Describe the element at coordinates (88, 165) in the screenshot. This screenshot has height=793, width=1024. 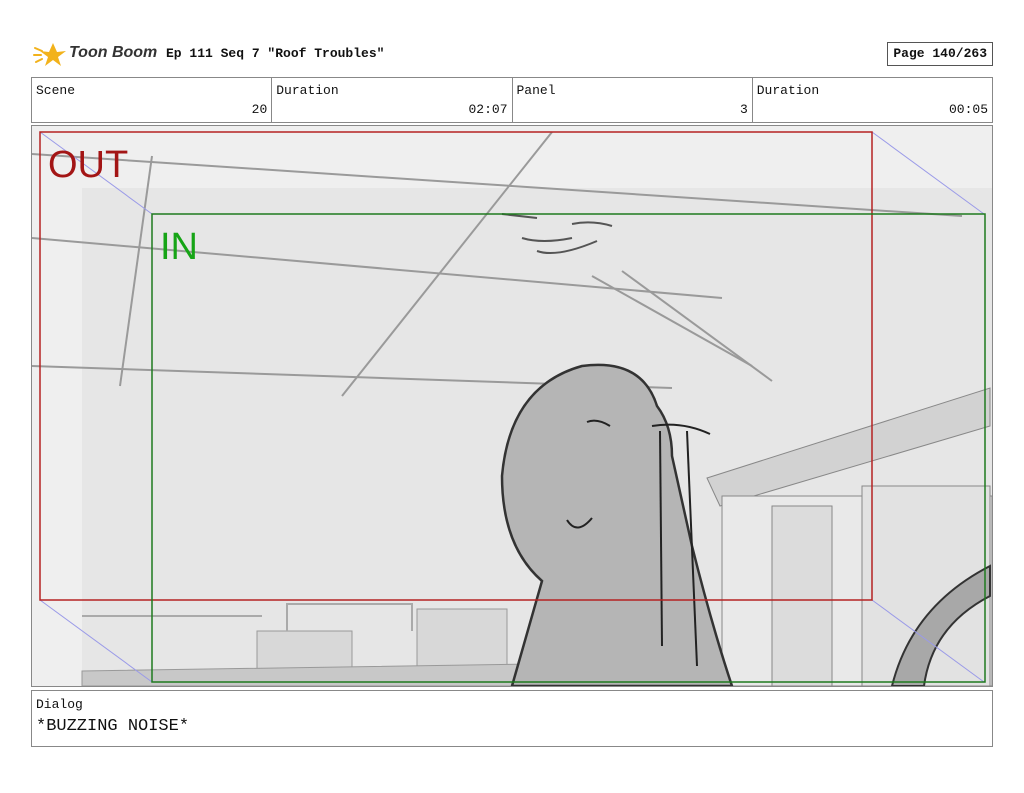
I see `out-frame-label: OUT` at that location.